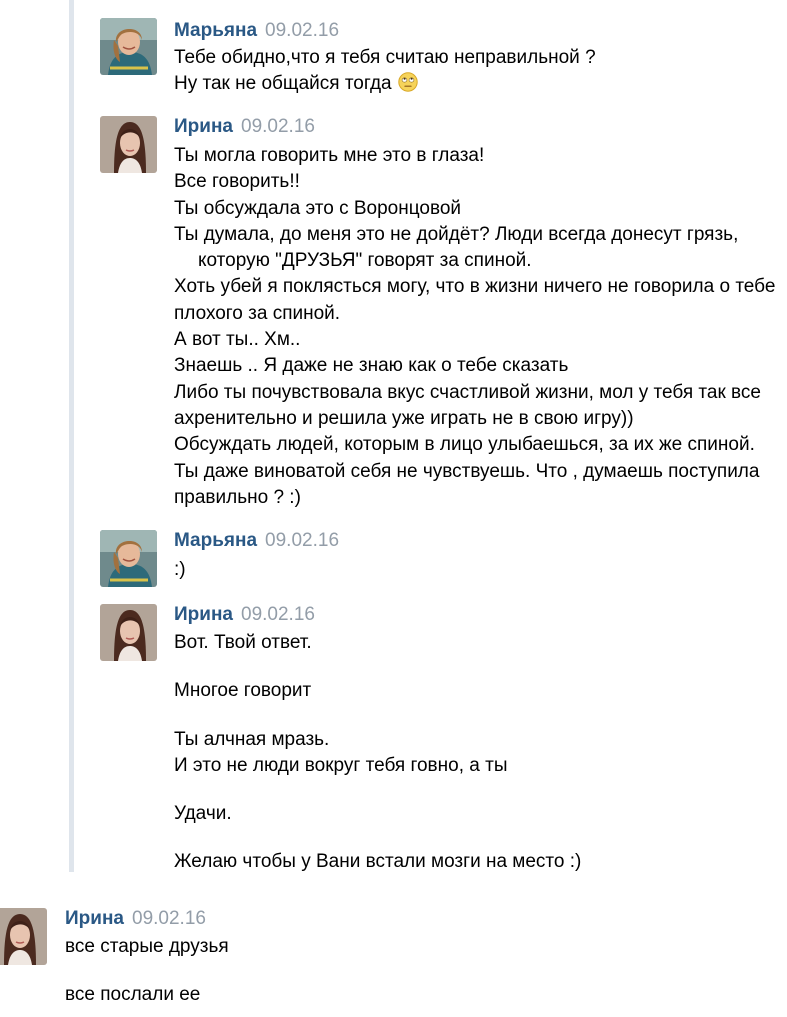  Describe the element at coordinates (243, 691) in the screenshot. I see `message-line: Многое говорит` at that location.